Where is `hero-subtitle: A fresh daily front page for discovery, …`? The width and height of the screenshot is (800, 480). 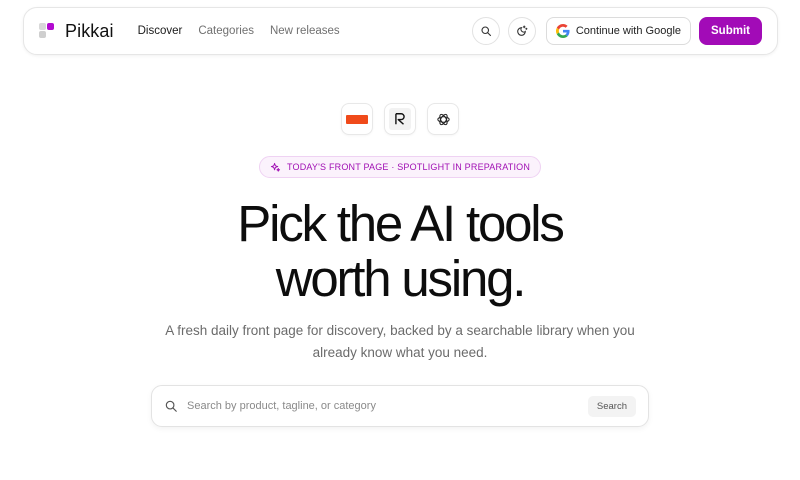 hero-subtitle: A fresh daily front page for discovery, … is located at coordinates (400, 341).